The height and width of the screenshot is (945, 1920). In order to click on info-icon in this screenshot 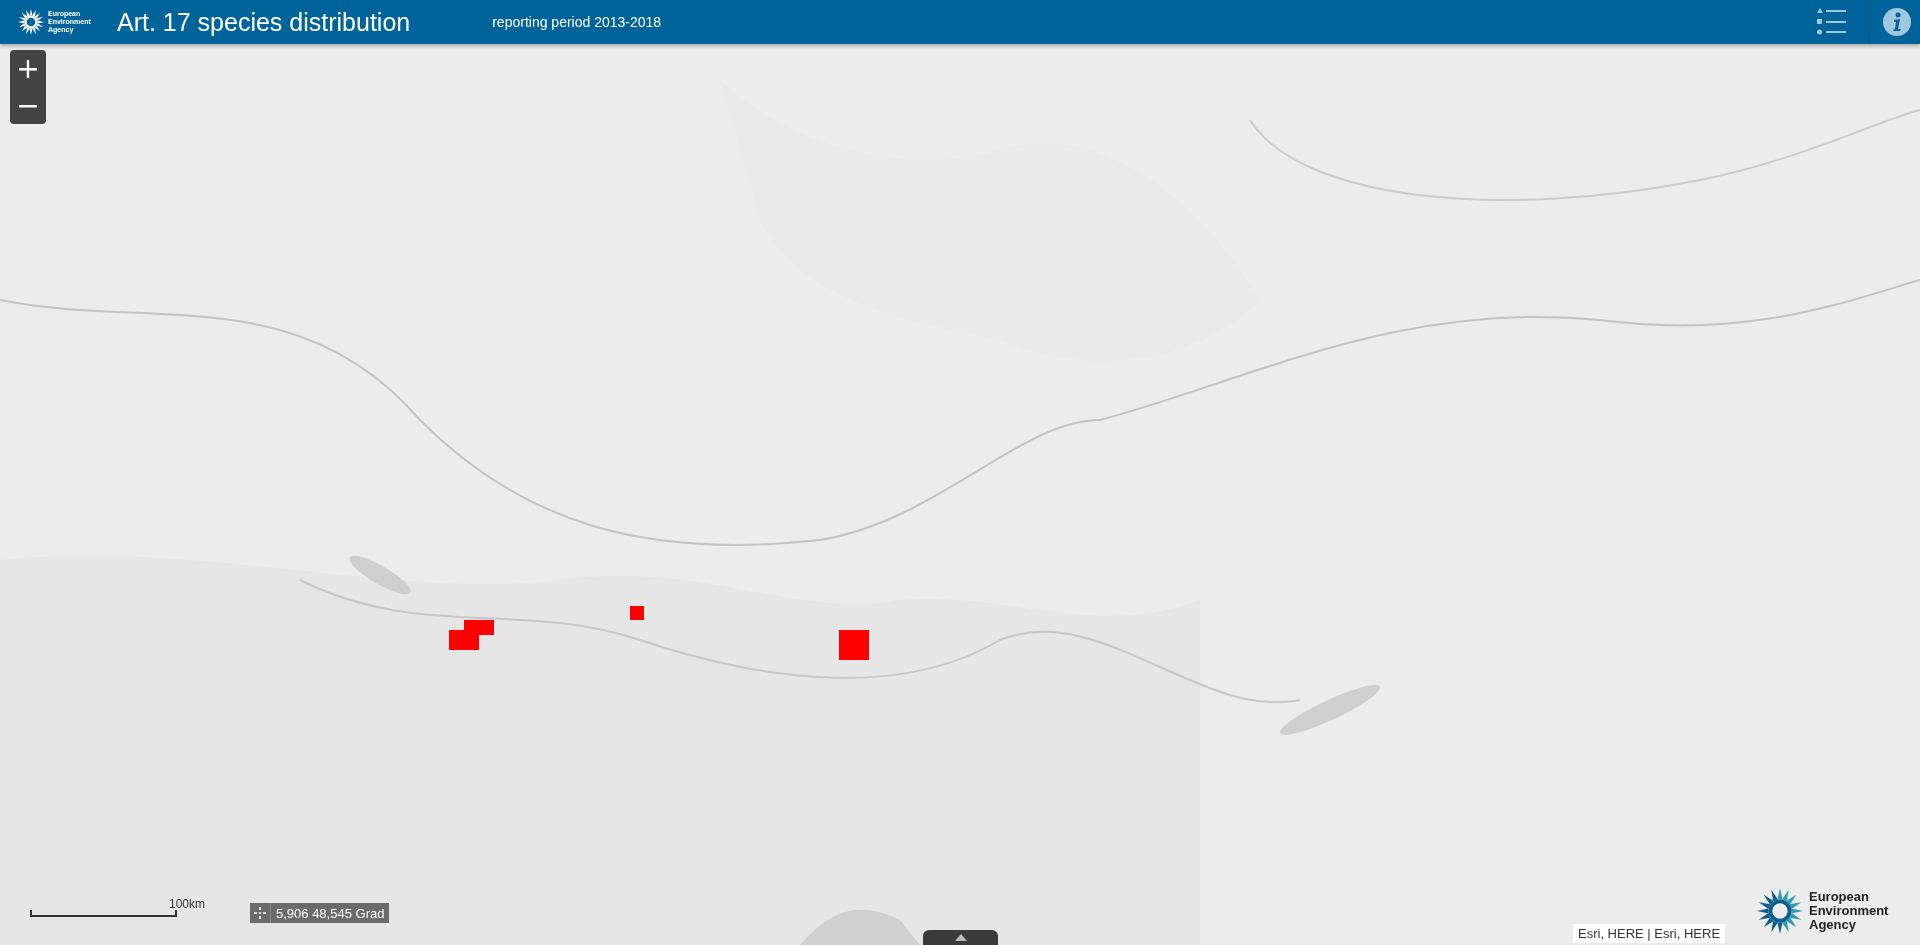, I will do `click(1897, 22)`.